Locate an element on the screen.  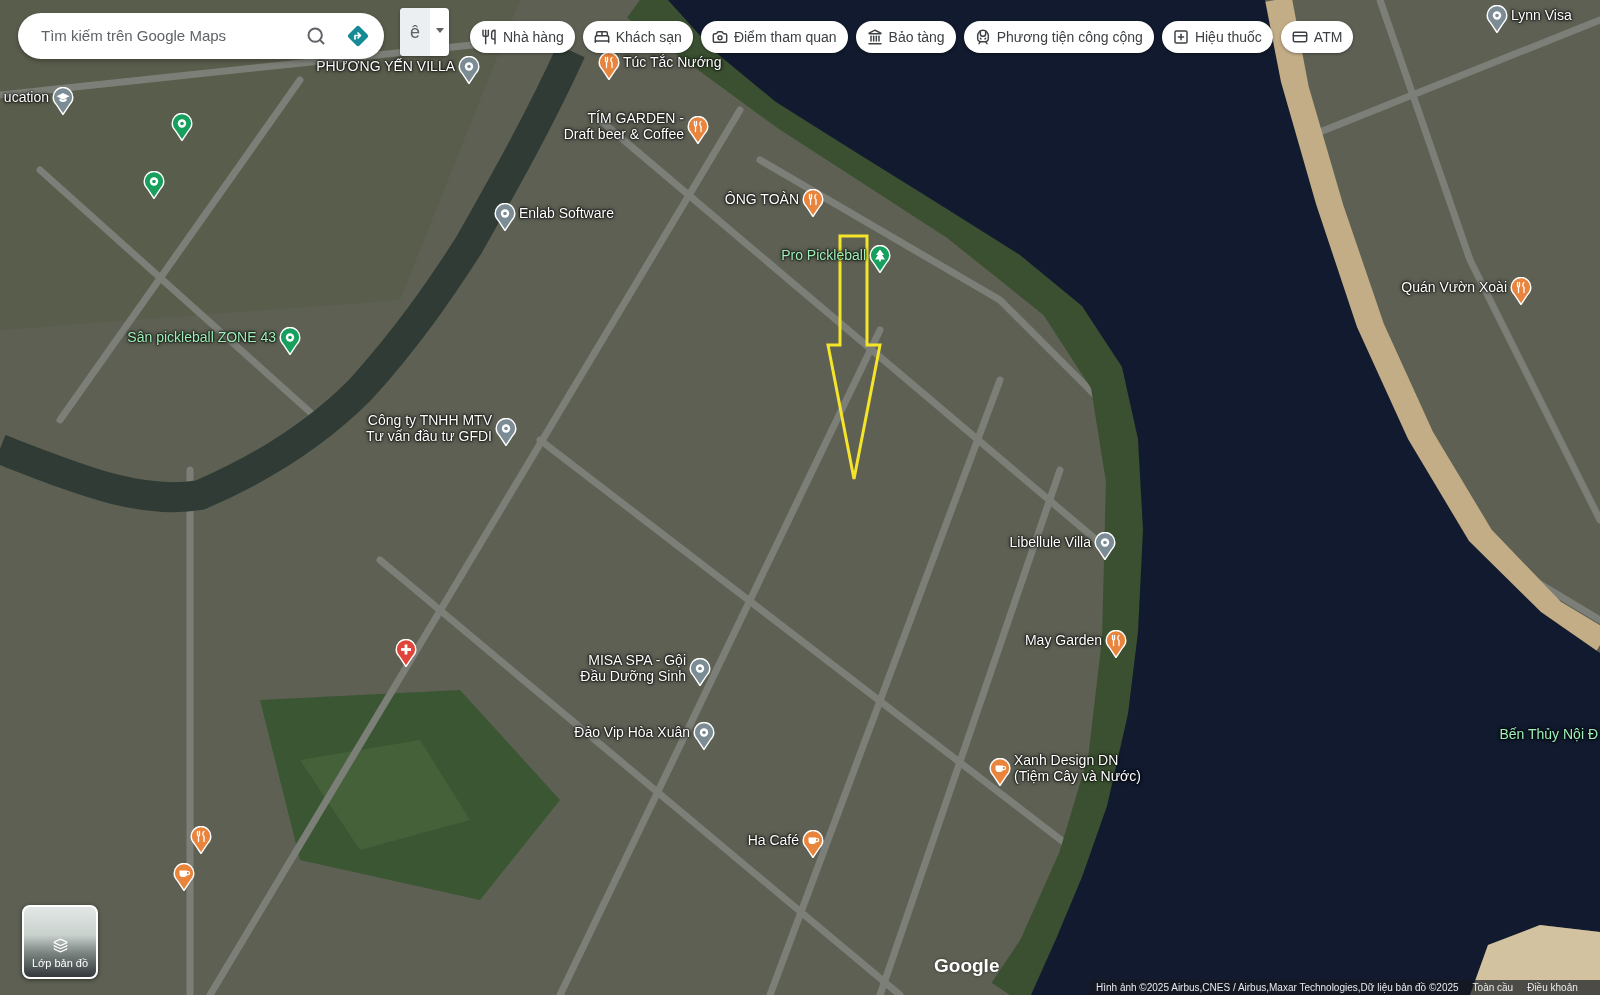
layers-button: Lớp bản đồ is located at coordinates (60, 942).